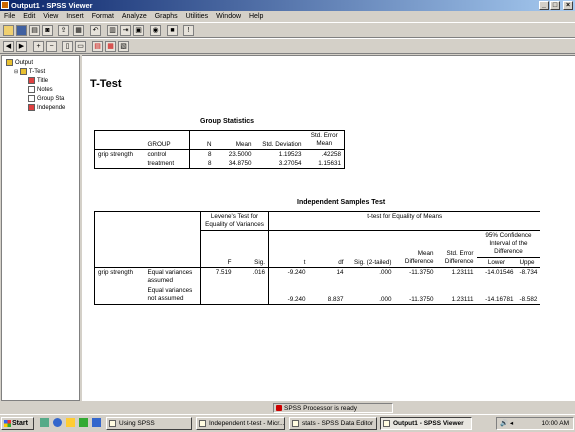 Image resolution: width=575 pixels, height=432 pixels. What do you see at coordinates (78, 30) in the screenshot?
I see `recall-dialog-icon: ▦` at bounding box center [78, 30].